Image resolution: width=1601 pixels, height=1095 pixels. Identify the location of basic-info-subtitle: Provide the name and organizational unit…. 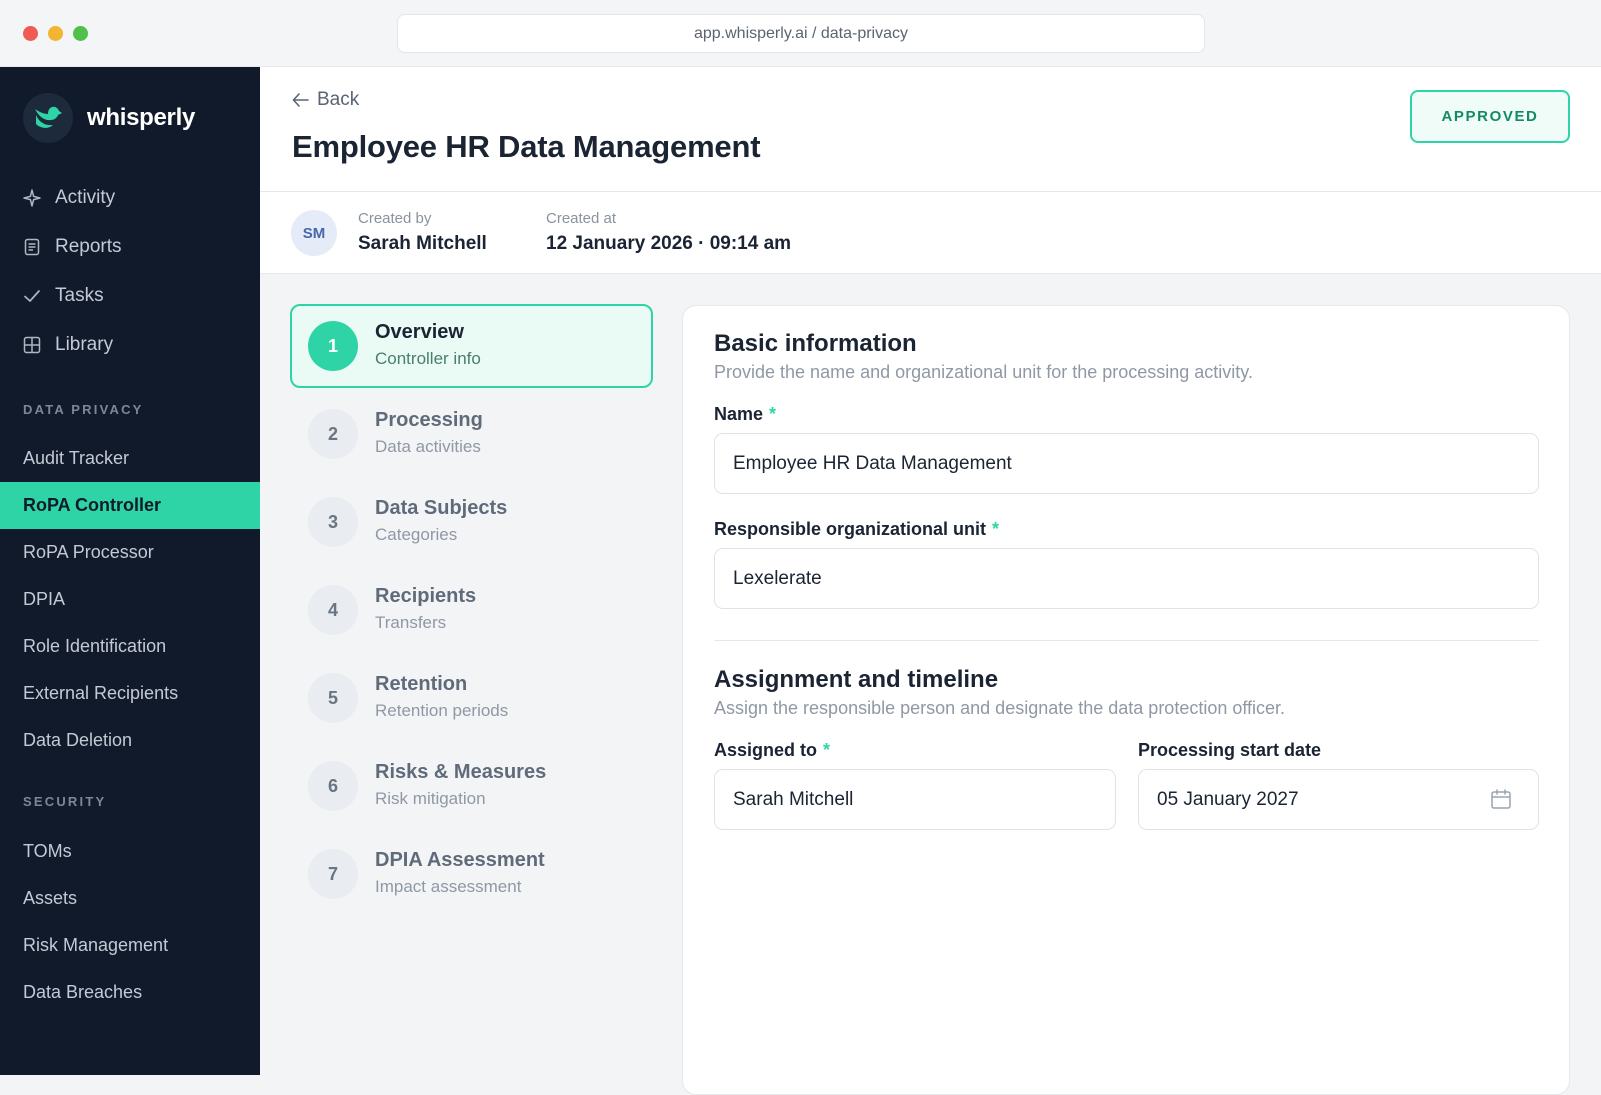
(983, 372).